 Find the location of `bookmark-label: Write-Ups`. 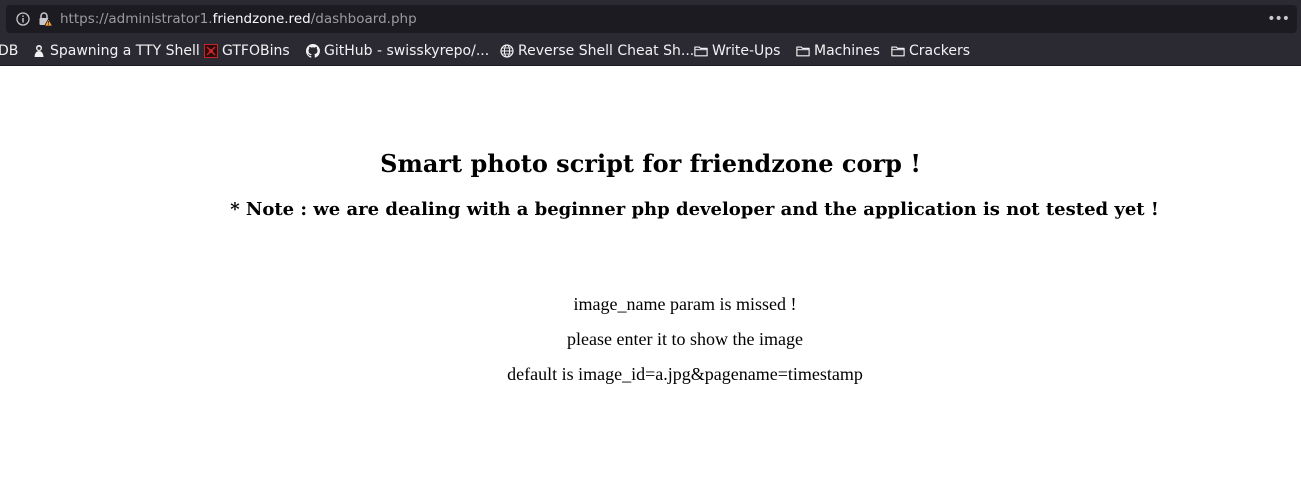

bookmark-label: Write-Ups is located at coordinates (746, 51).